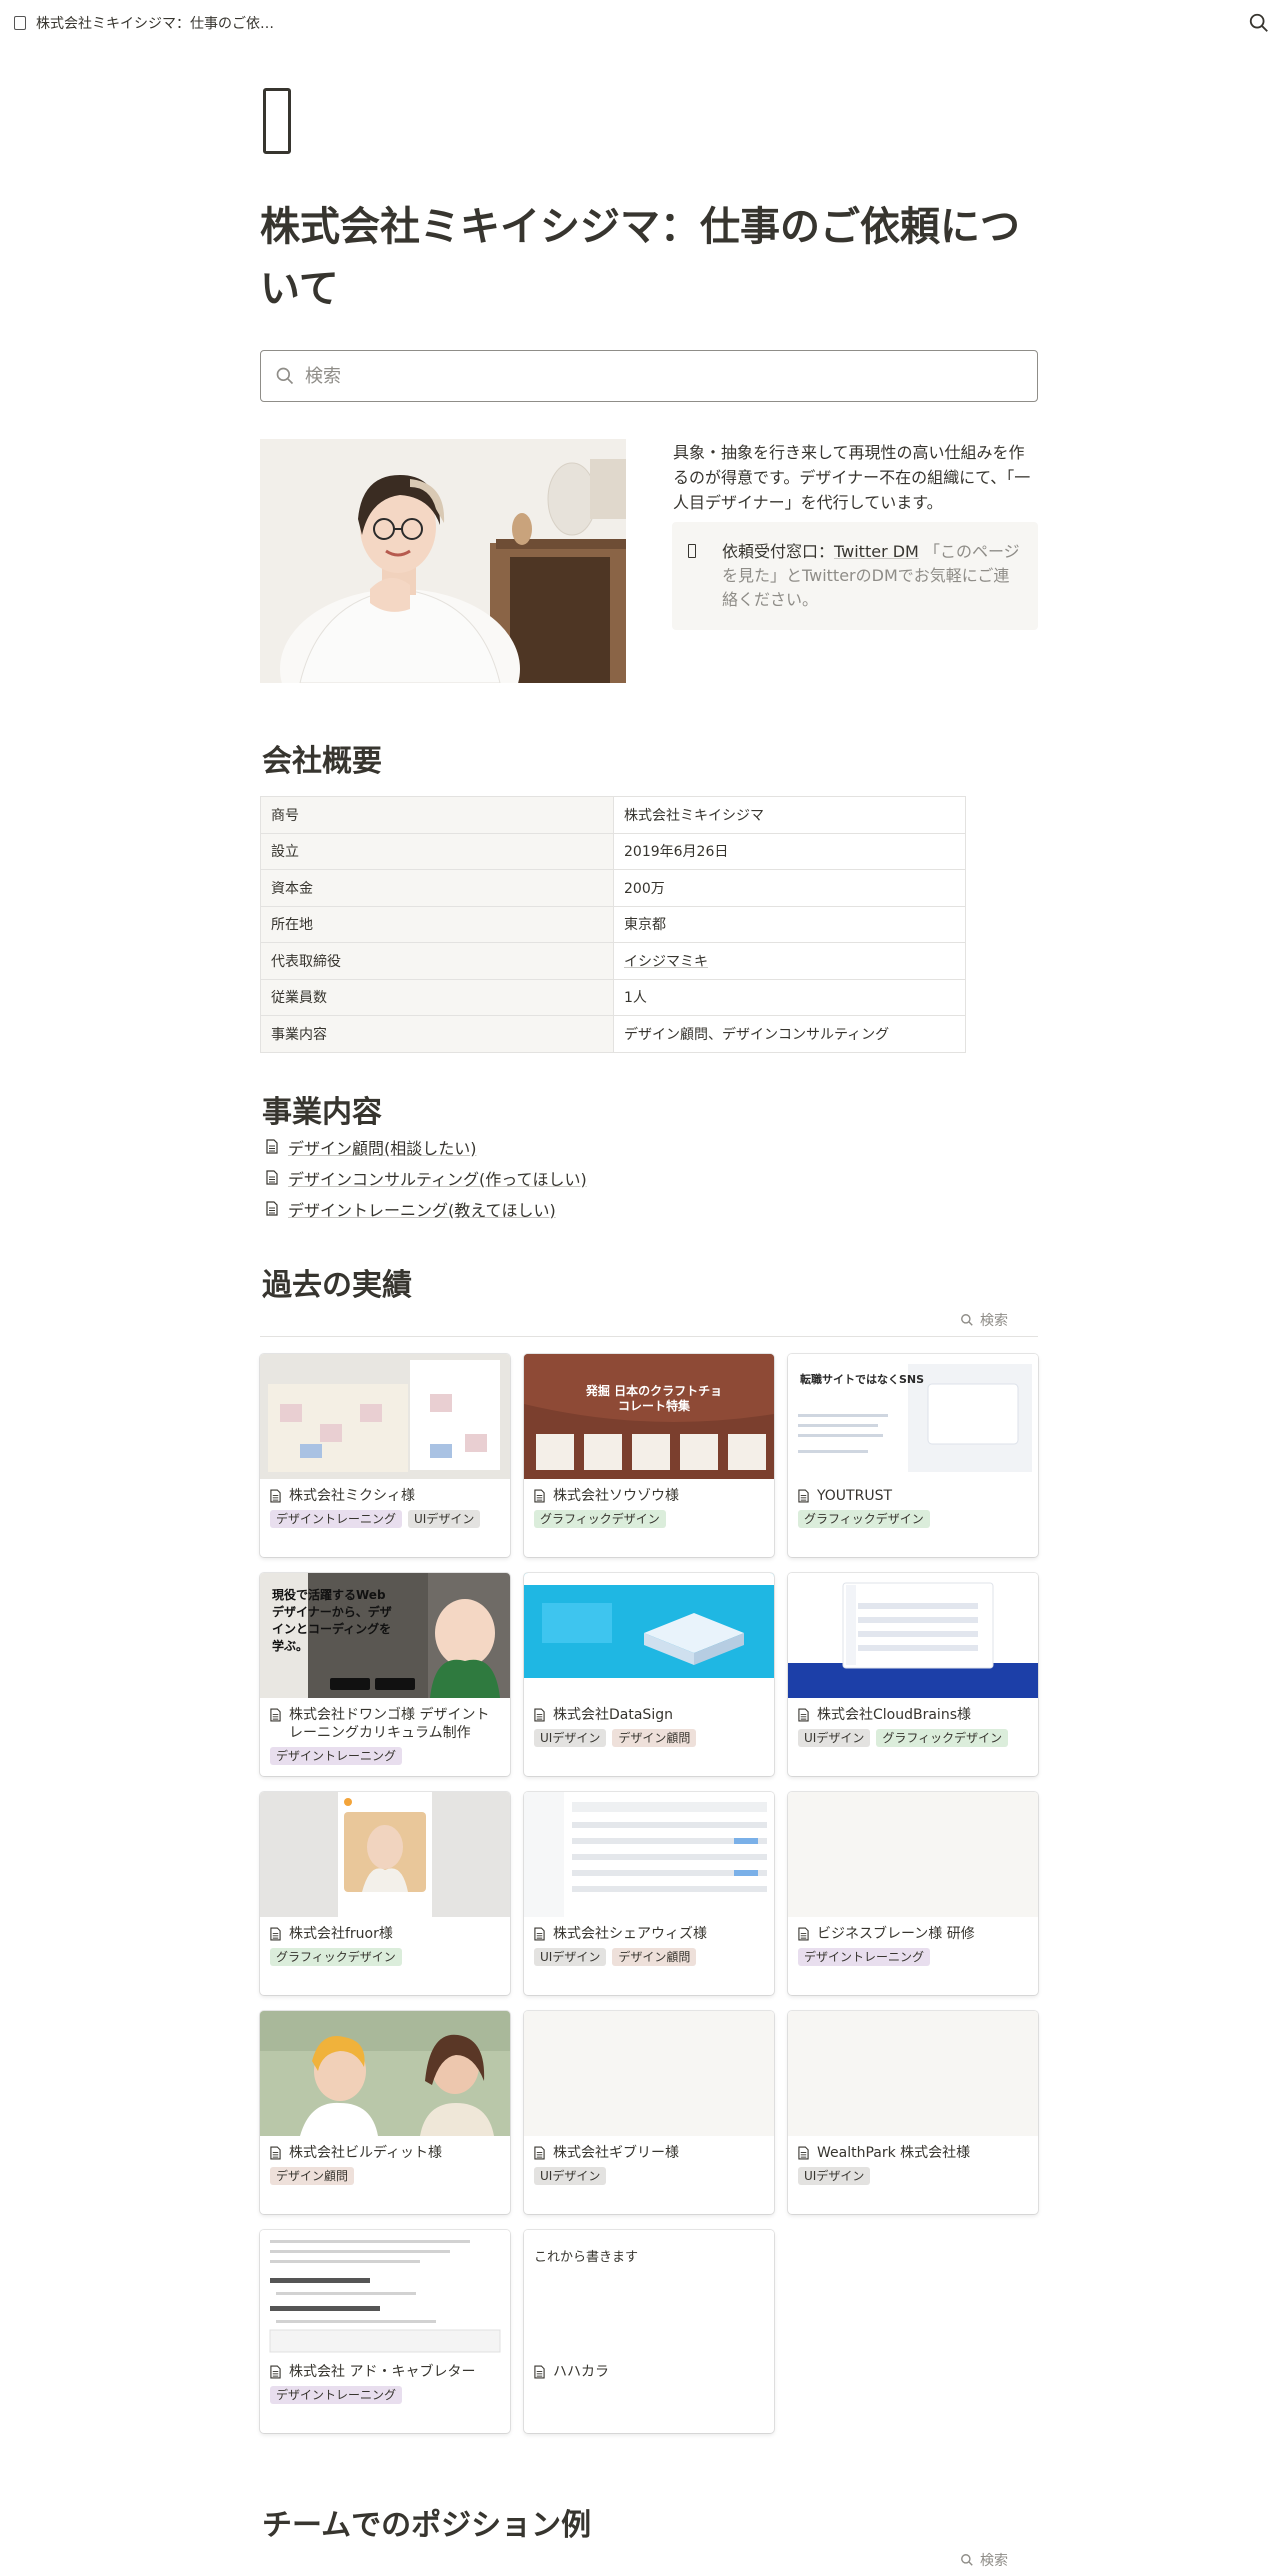  I want to click on company-value: 2019年6月26日, so click(789, 851).